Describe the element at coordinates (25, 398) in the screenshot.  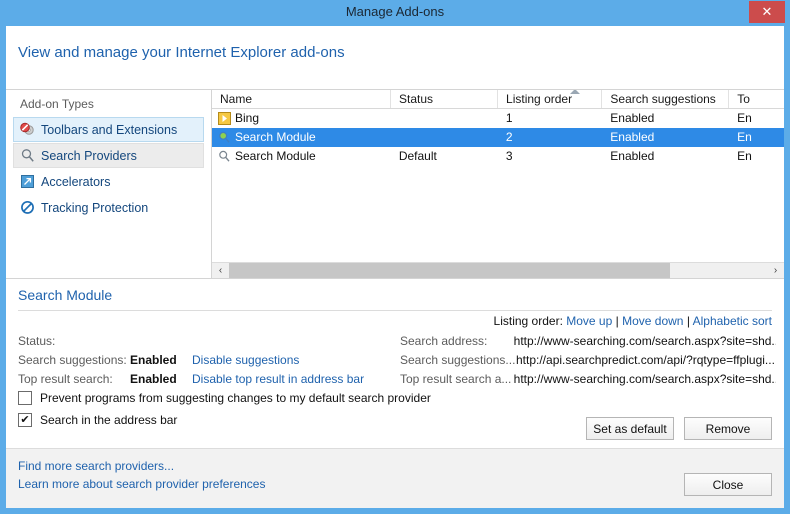
I see `prevent-programs-checkbox` at that location.